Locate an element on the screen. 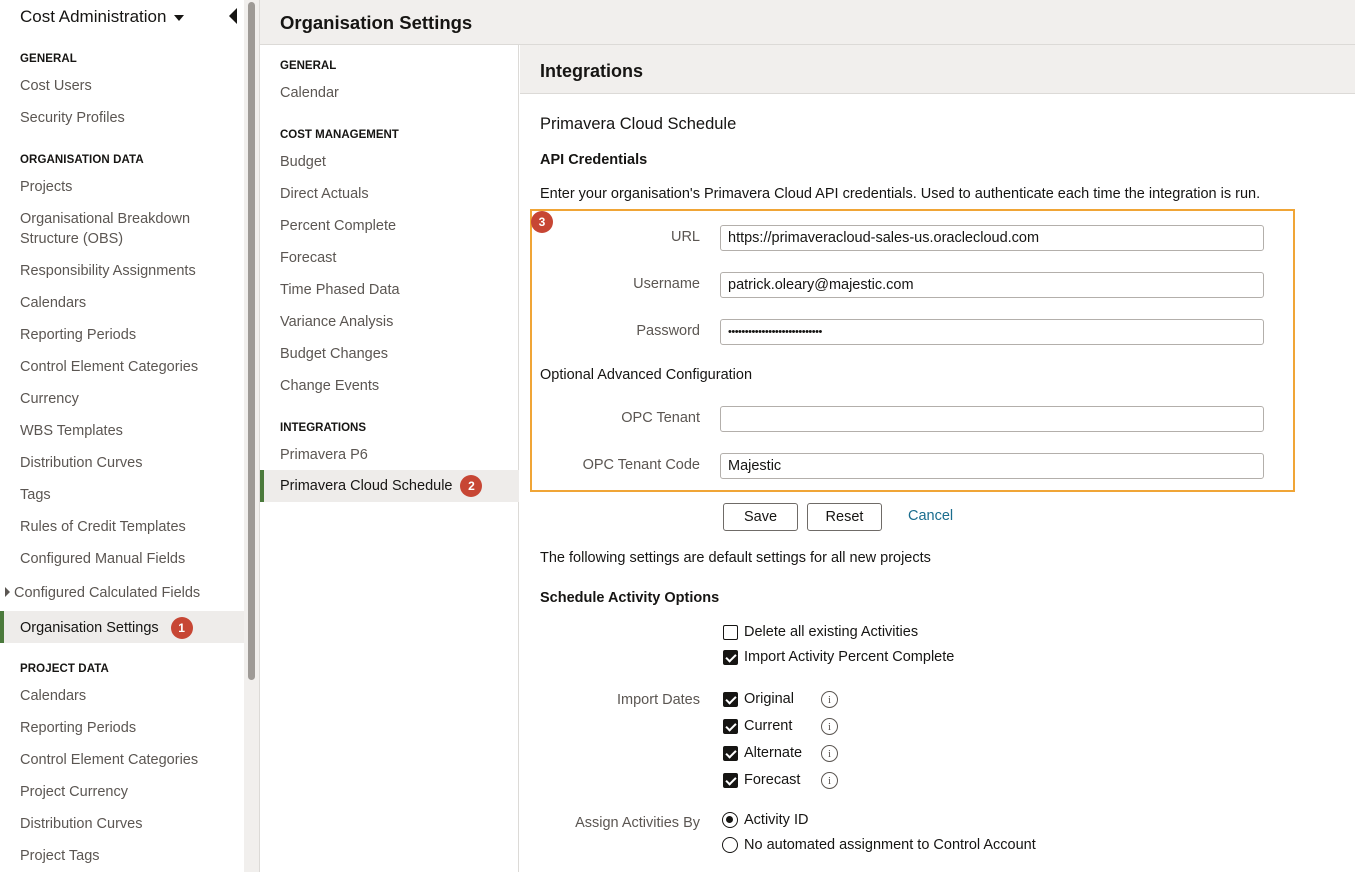  nav-item-direct-actuals: Direct Actuals is located at coordinates (324, 194).